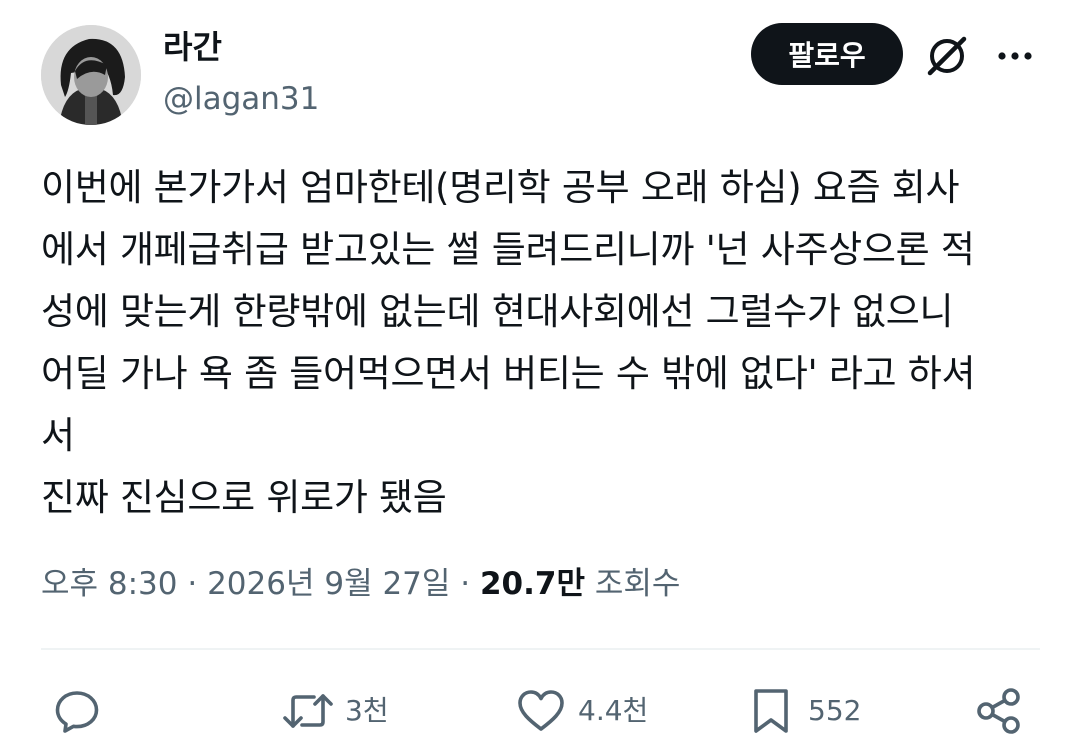  What do you see at coordinates (637, 584) in the screenshot?
I see `views-label: 조회수` at bounding box center [637, 584].